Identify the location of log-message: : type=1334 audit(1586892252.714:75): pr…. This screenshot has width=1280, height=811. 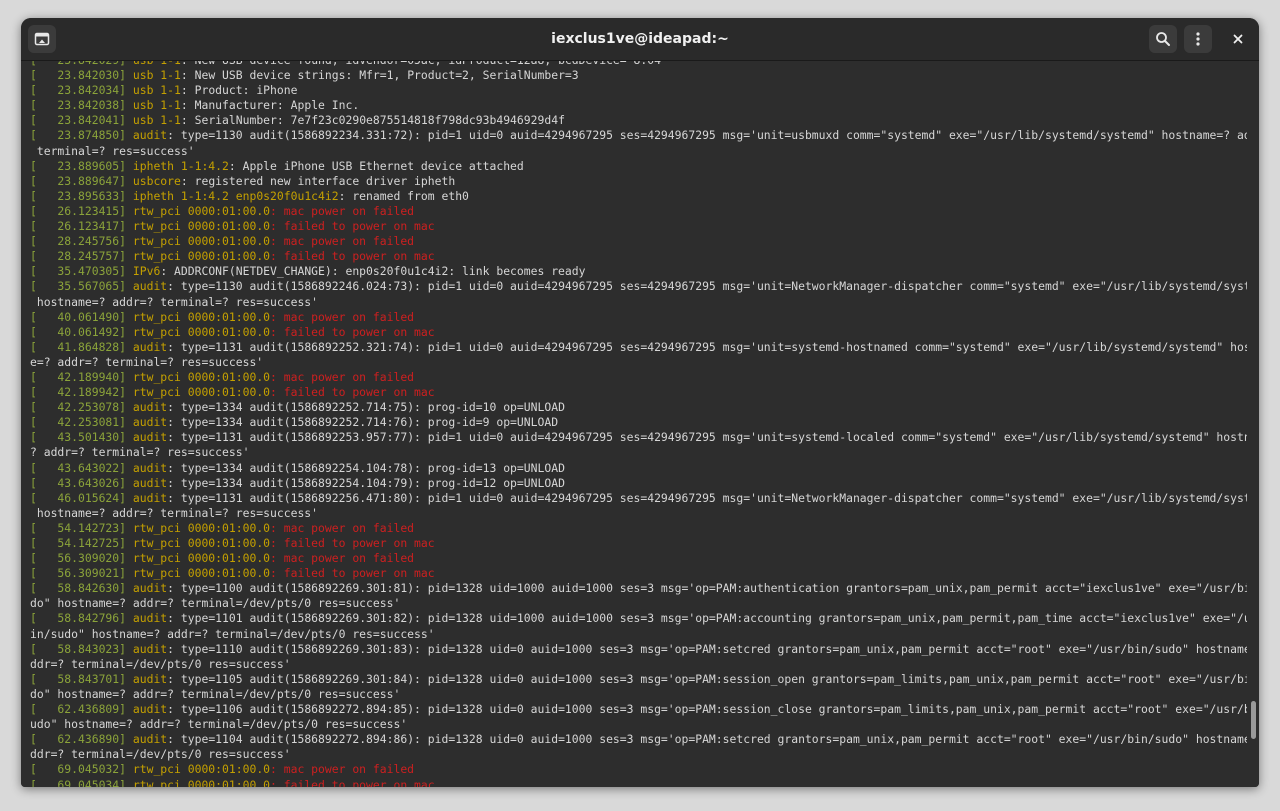
(366, 407).